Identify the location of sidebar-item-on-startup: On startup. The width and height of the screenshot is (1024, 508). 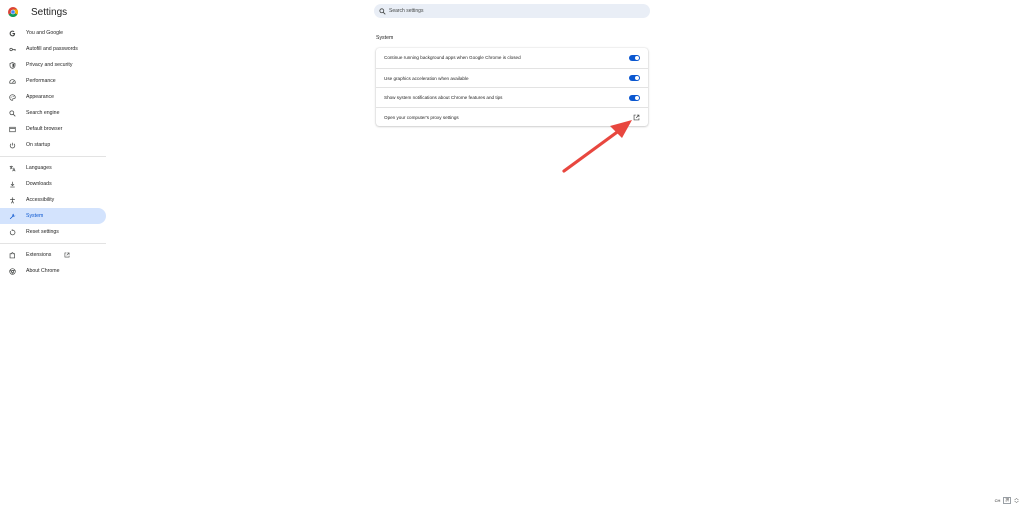
(53, 145).